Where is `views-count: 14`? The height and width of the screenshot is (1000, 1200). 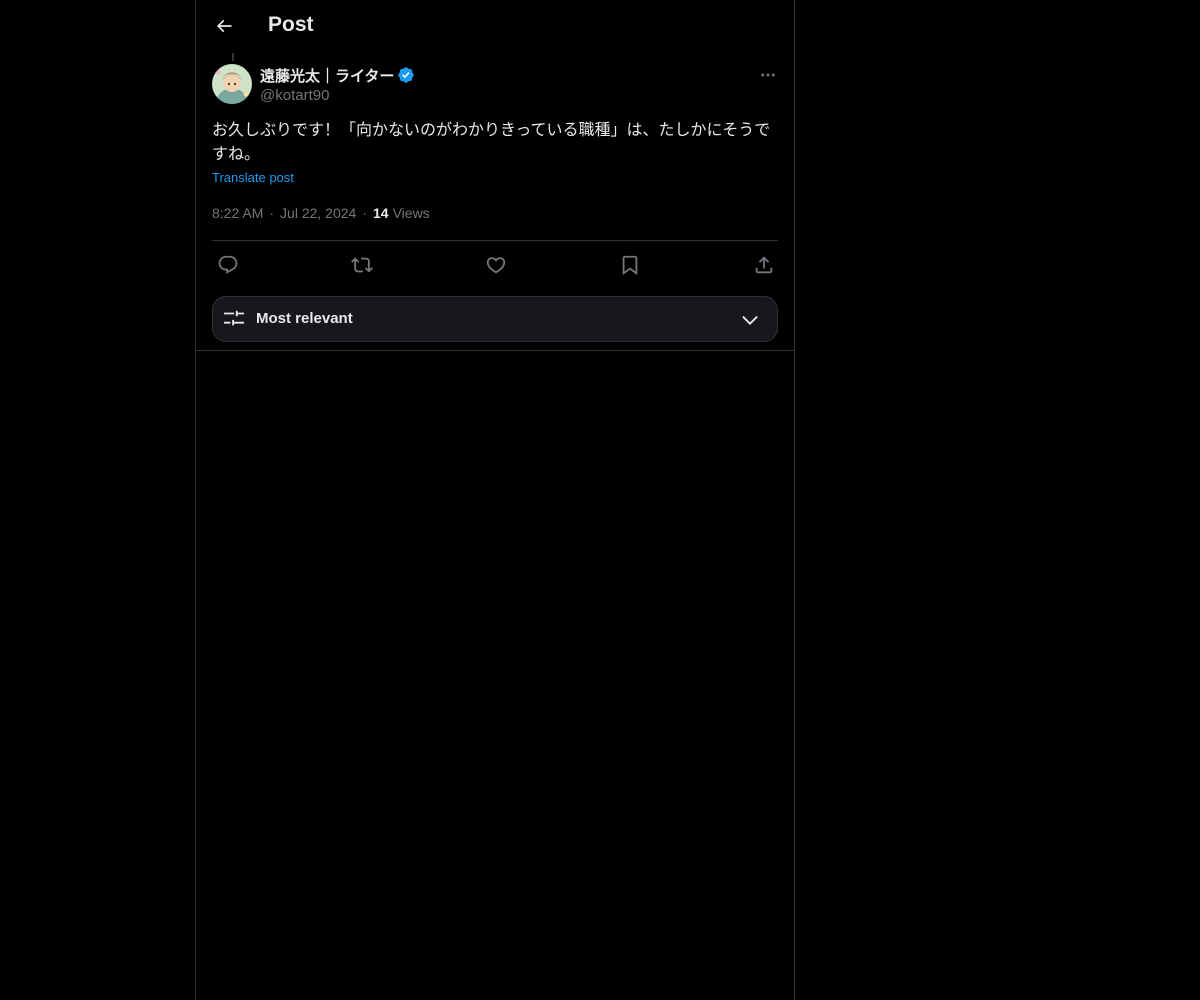 views-count: 14 is located at coordinates (381, 213).